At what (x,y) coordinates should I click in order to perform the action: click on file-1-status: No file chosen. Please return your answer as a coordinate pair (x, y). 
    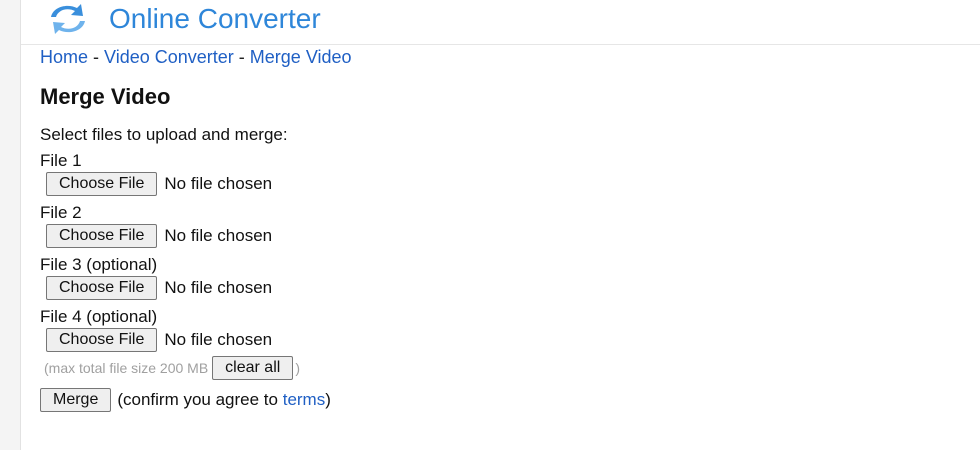
    Looking at the image, I should click on (218, 183).